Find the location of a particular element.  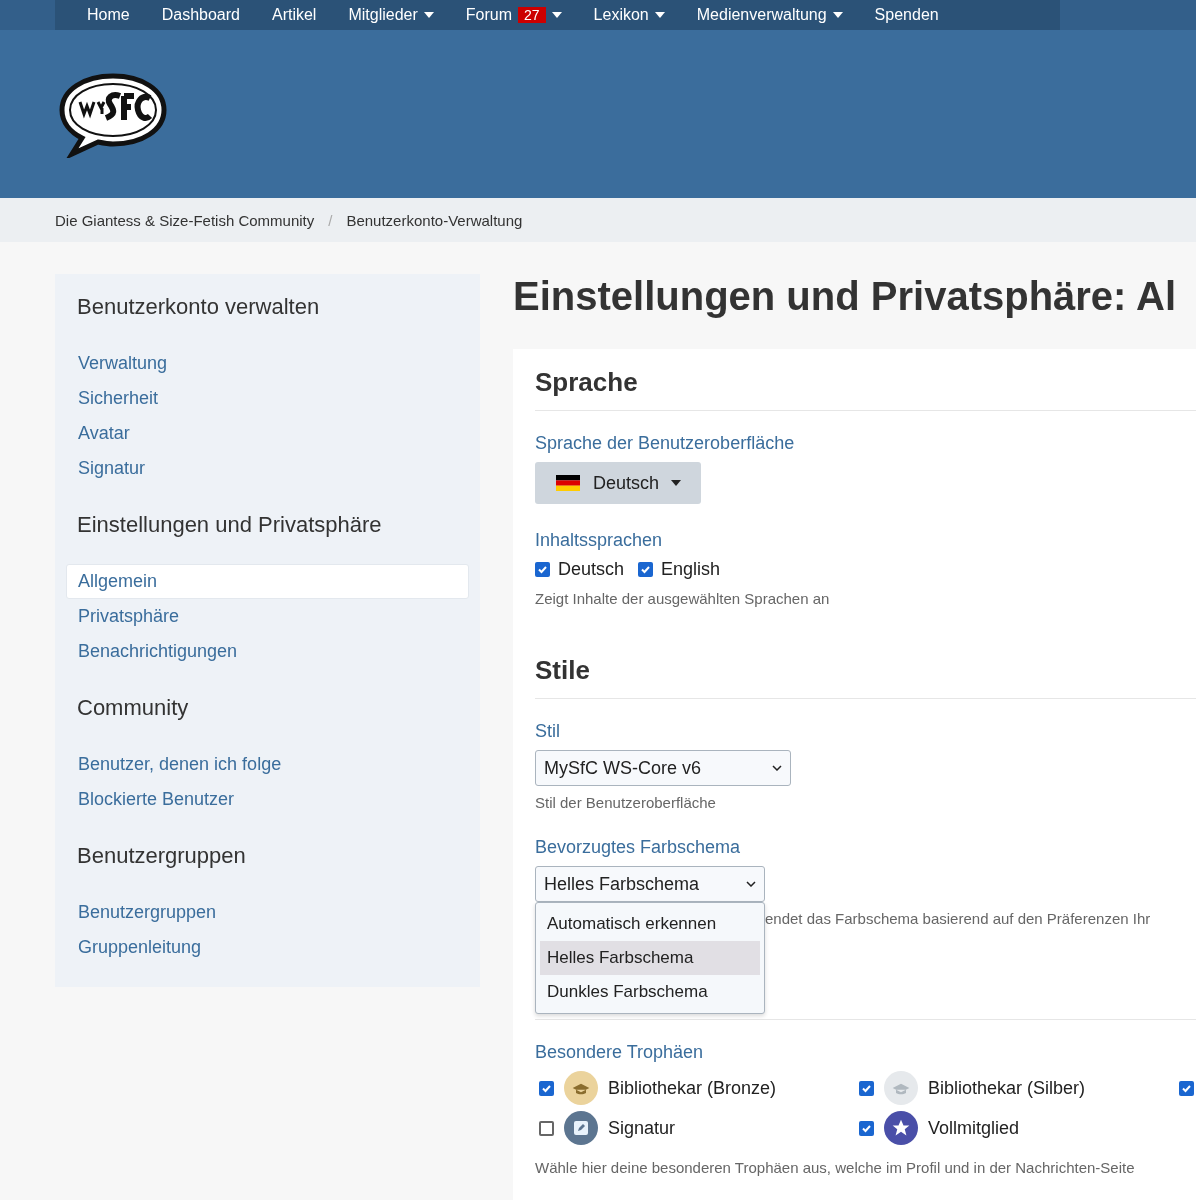

nav-link: Lexikon is located at coordinates (629, 15).